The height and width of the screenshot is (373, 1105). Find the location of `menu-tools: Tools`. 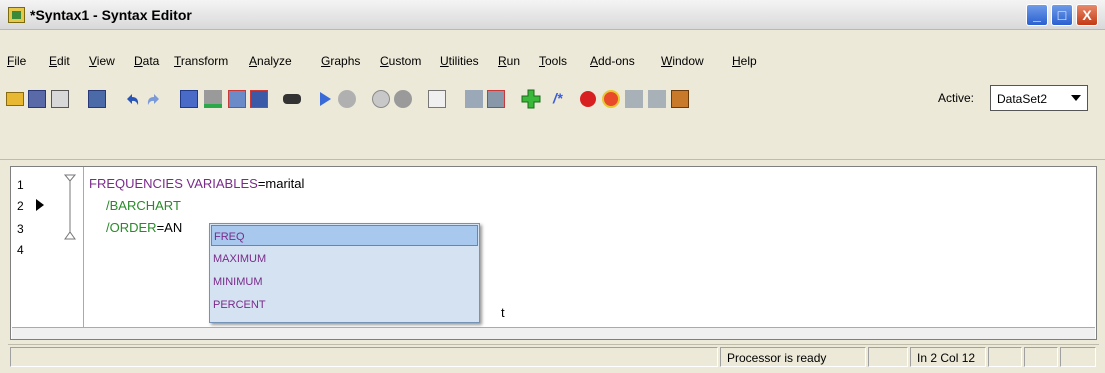

menu-tools: Tools is located at coordinates (553, 61).